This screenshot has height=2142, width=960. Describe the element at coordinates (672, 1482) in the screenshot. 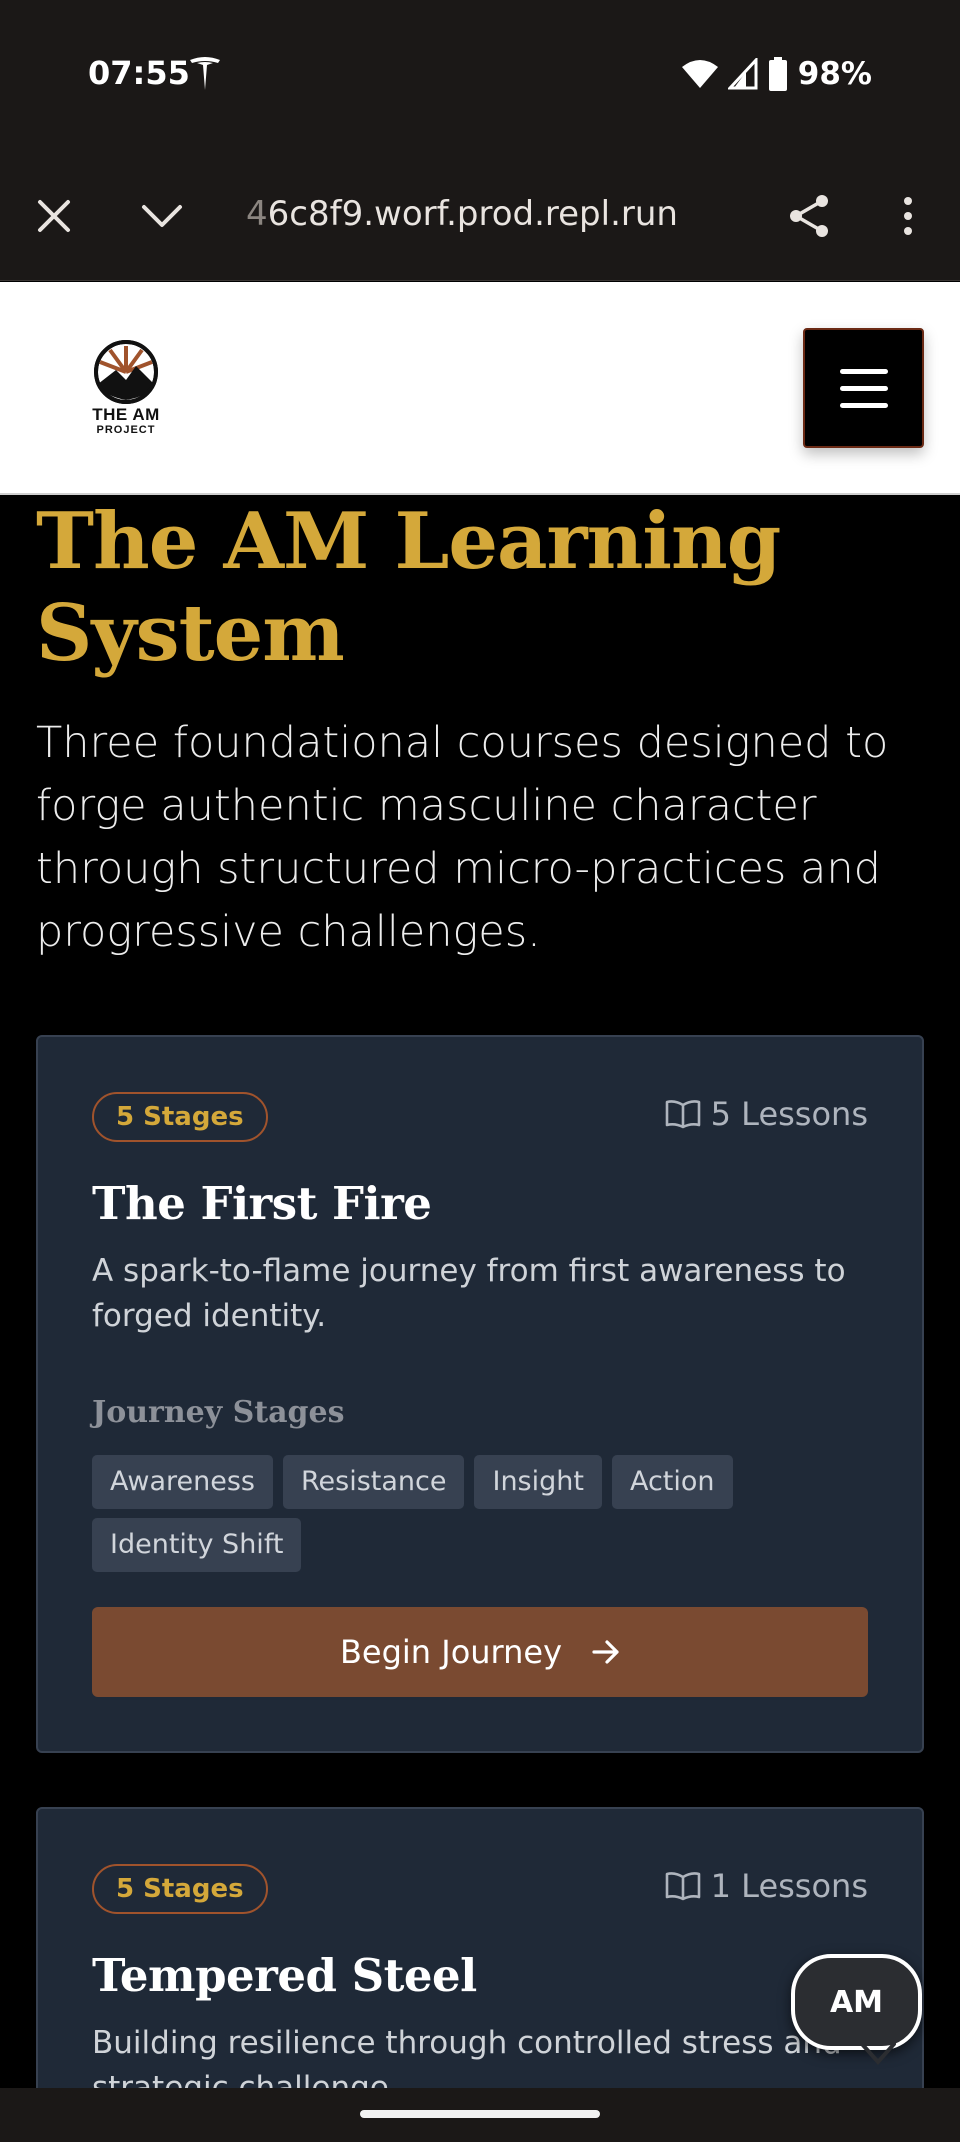

I see `stage-chip-action: Action` at that location.